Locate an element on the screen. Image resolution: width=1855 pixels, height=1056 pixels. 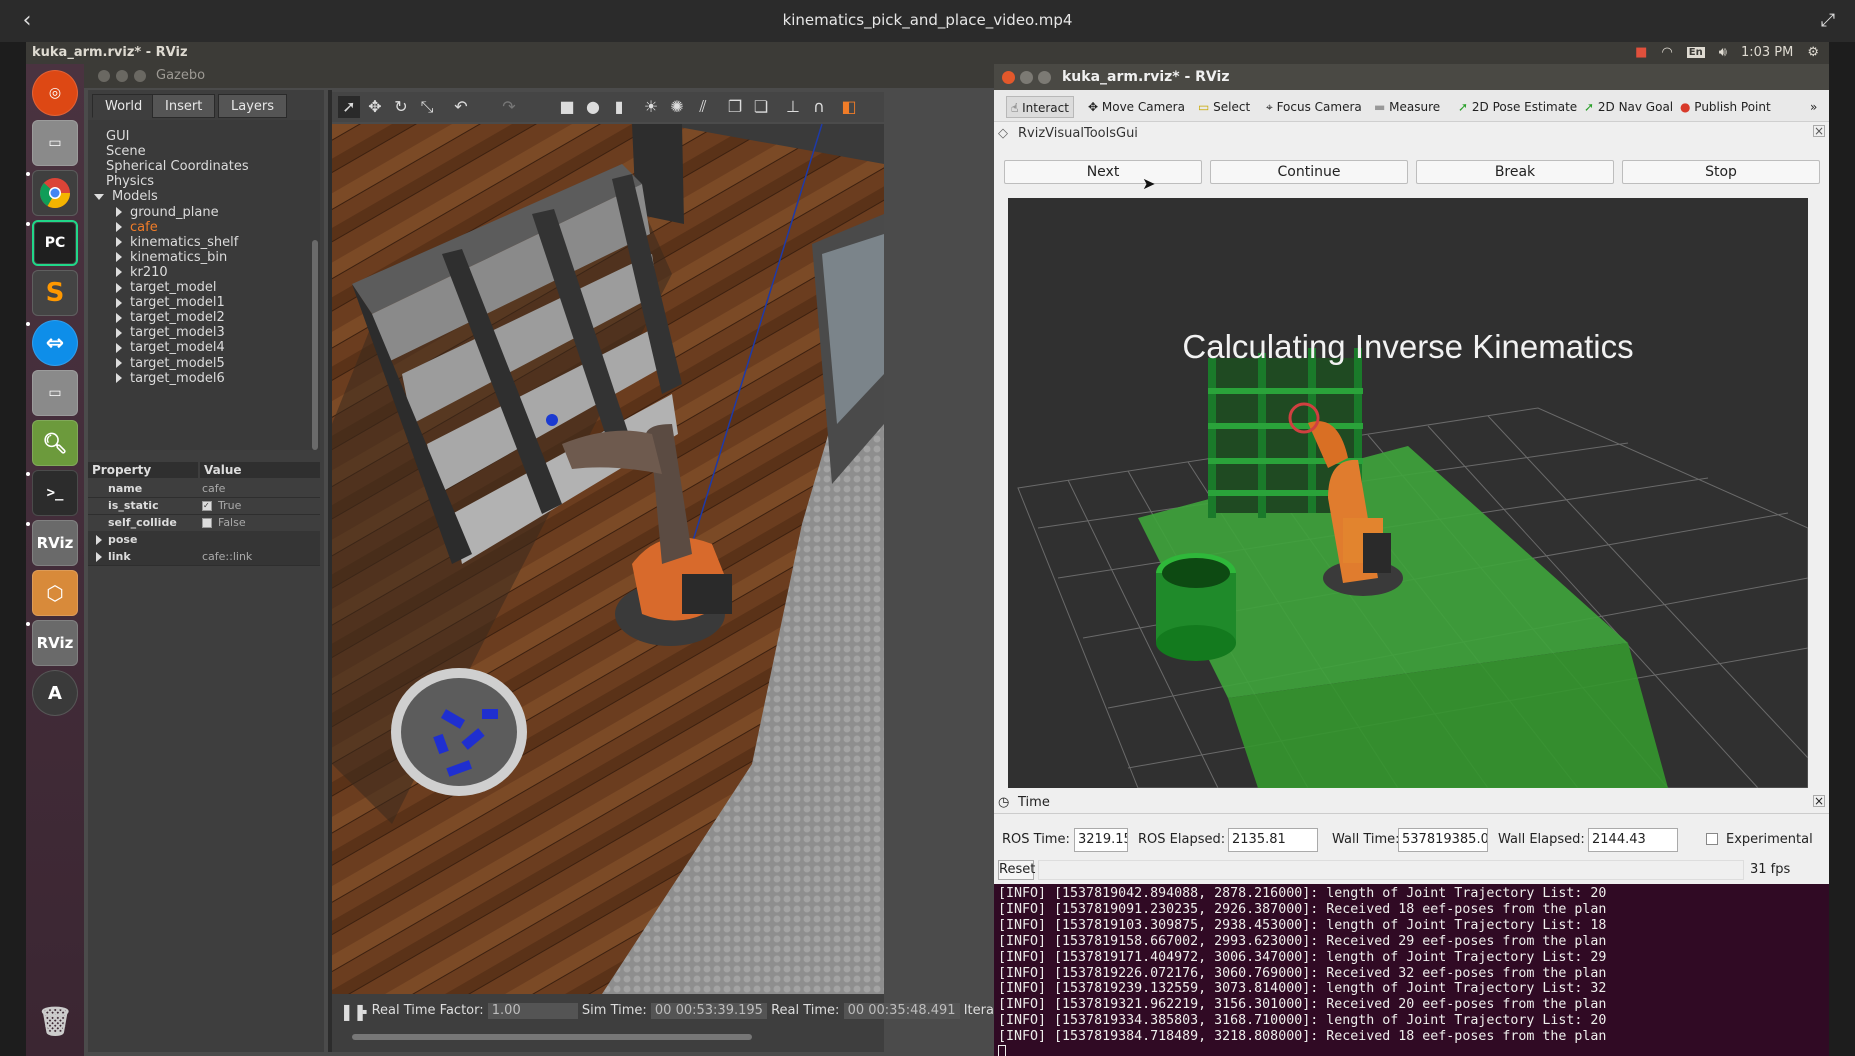
pycharm-icon: PC is located at coordinates (55, 243).